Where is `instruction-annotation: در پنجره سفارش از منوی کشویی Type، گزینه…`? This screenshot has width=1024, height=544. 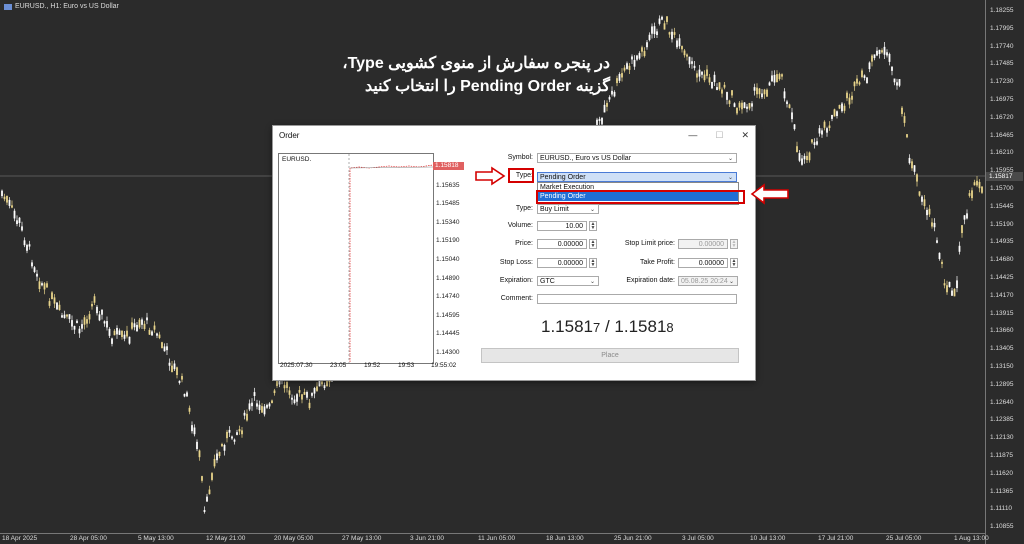
instruction-annotation: در پنجره سفارش از منوی کشویی Type، گزینه… is located at coordinates (455, 75).